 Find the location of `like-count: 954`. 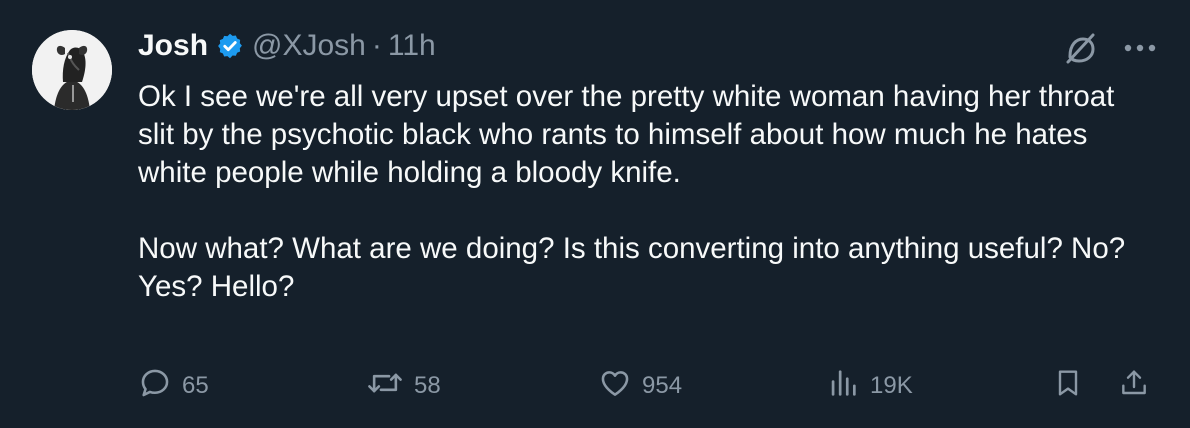

like-count: 954 is located at coordinates (662, 385).